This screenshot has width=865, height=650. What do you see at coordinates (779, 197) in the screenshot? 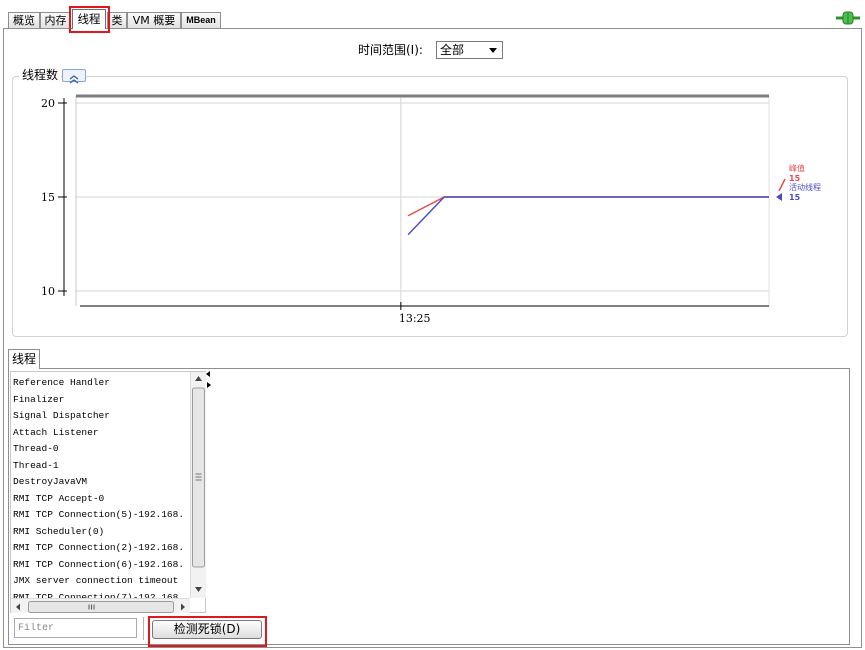
I see `live-marker` at bounding box center [779, 197].